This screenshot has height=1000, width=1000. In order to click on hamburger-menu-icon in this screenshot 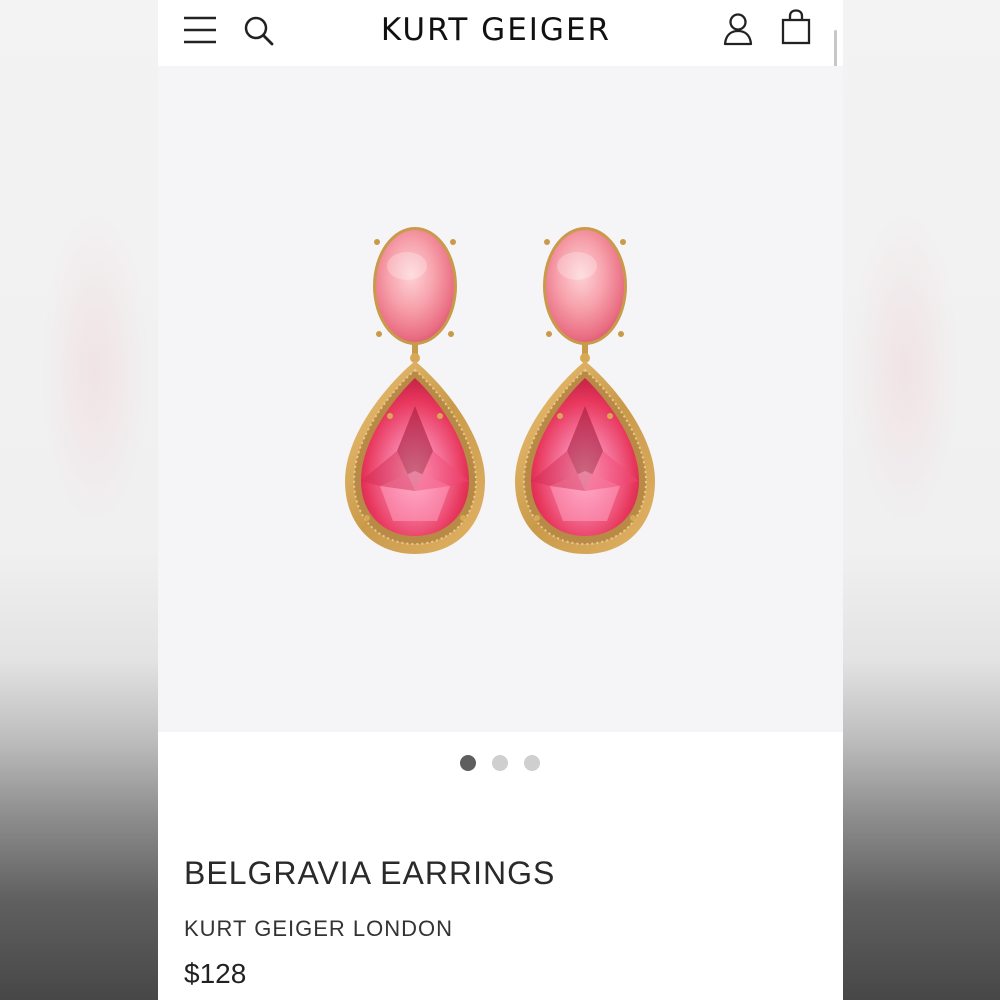, I will do `click(200, 30)`.